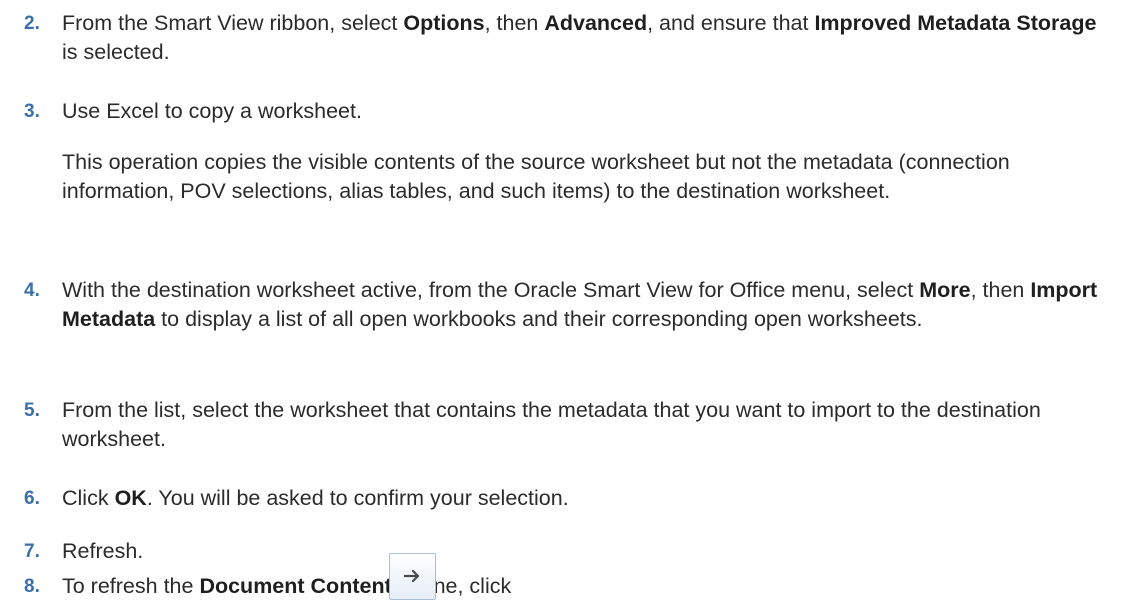 The image size is (1131, 601). I want to click on step-number: 8., so click(32, 586).